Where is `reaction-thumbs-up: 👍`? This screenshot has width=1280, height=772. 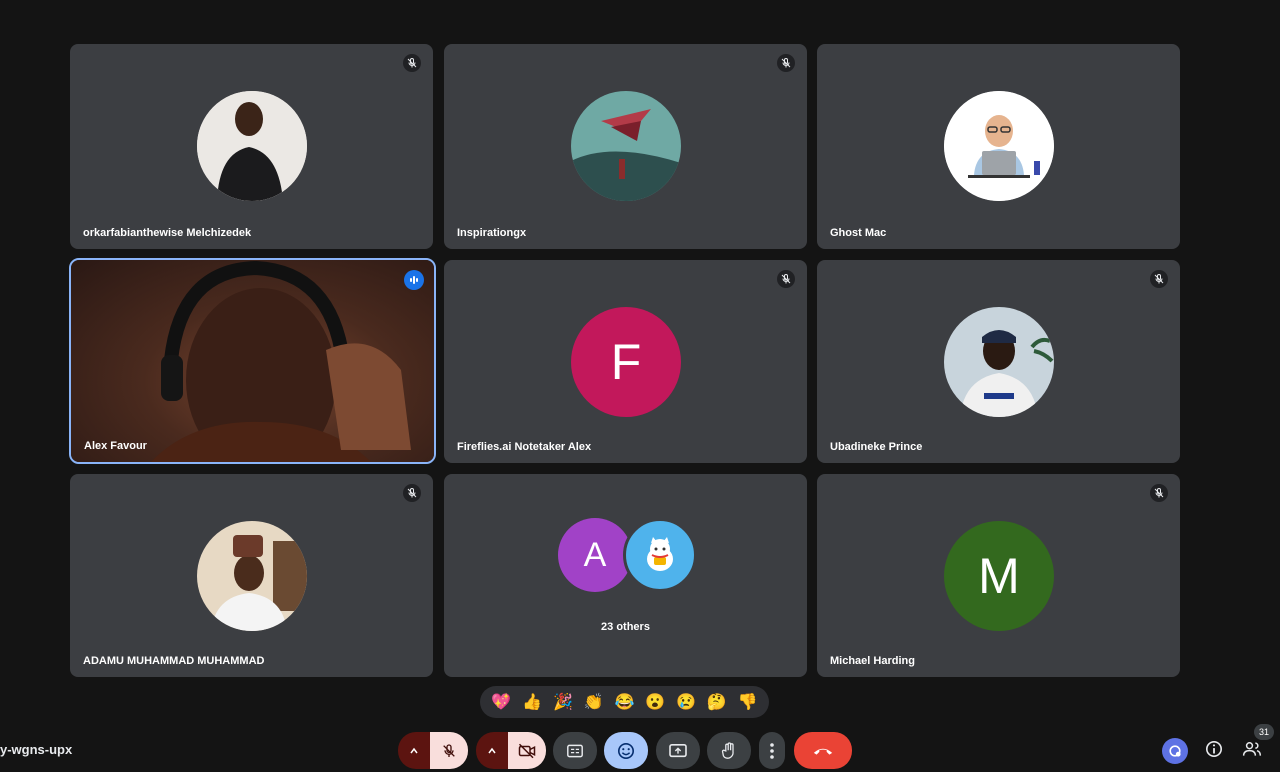
reaction-thumbs-up: 👍 is located at coordinates (532, 702).